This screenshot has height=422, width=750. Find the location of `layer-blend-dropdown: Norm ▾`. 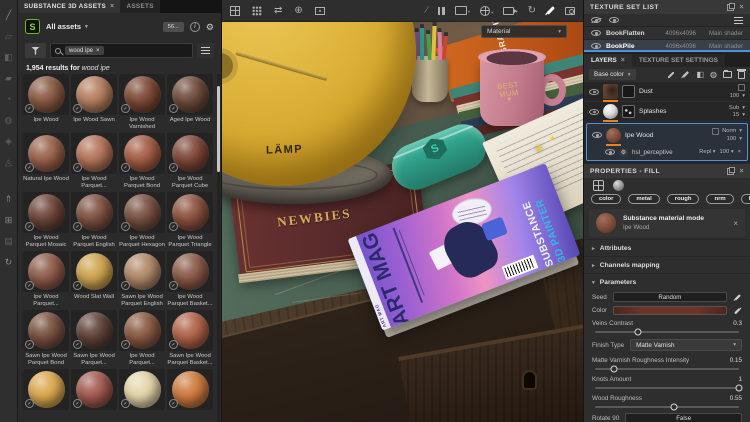

layer-blend-dropdown: Norm ▾ is located at coordinates (727, 131).